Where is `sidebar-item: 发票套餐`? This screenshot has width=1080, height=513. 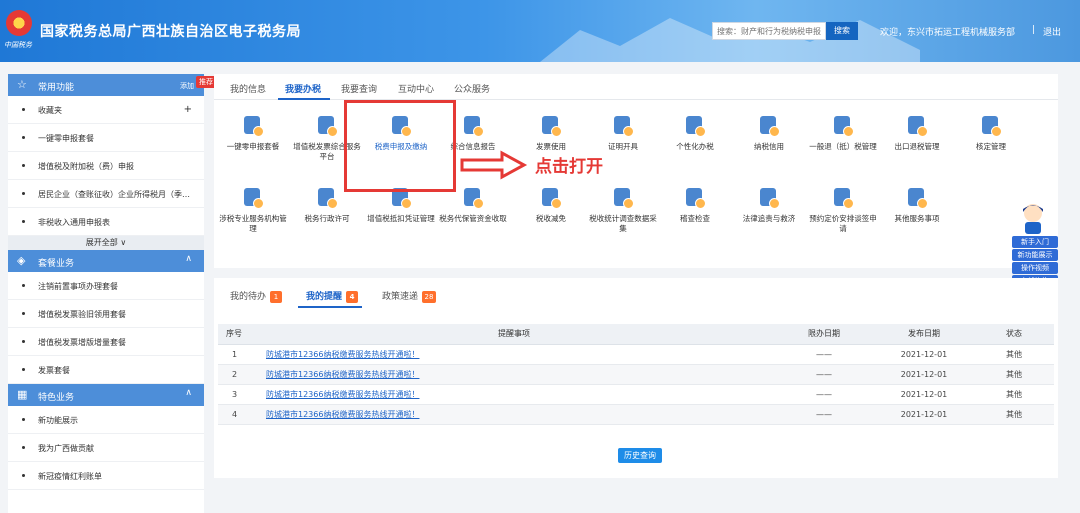
sidebar-item: 发票套餐 is located at coordinates (106, 370).